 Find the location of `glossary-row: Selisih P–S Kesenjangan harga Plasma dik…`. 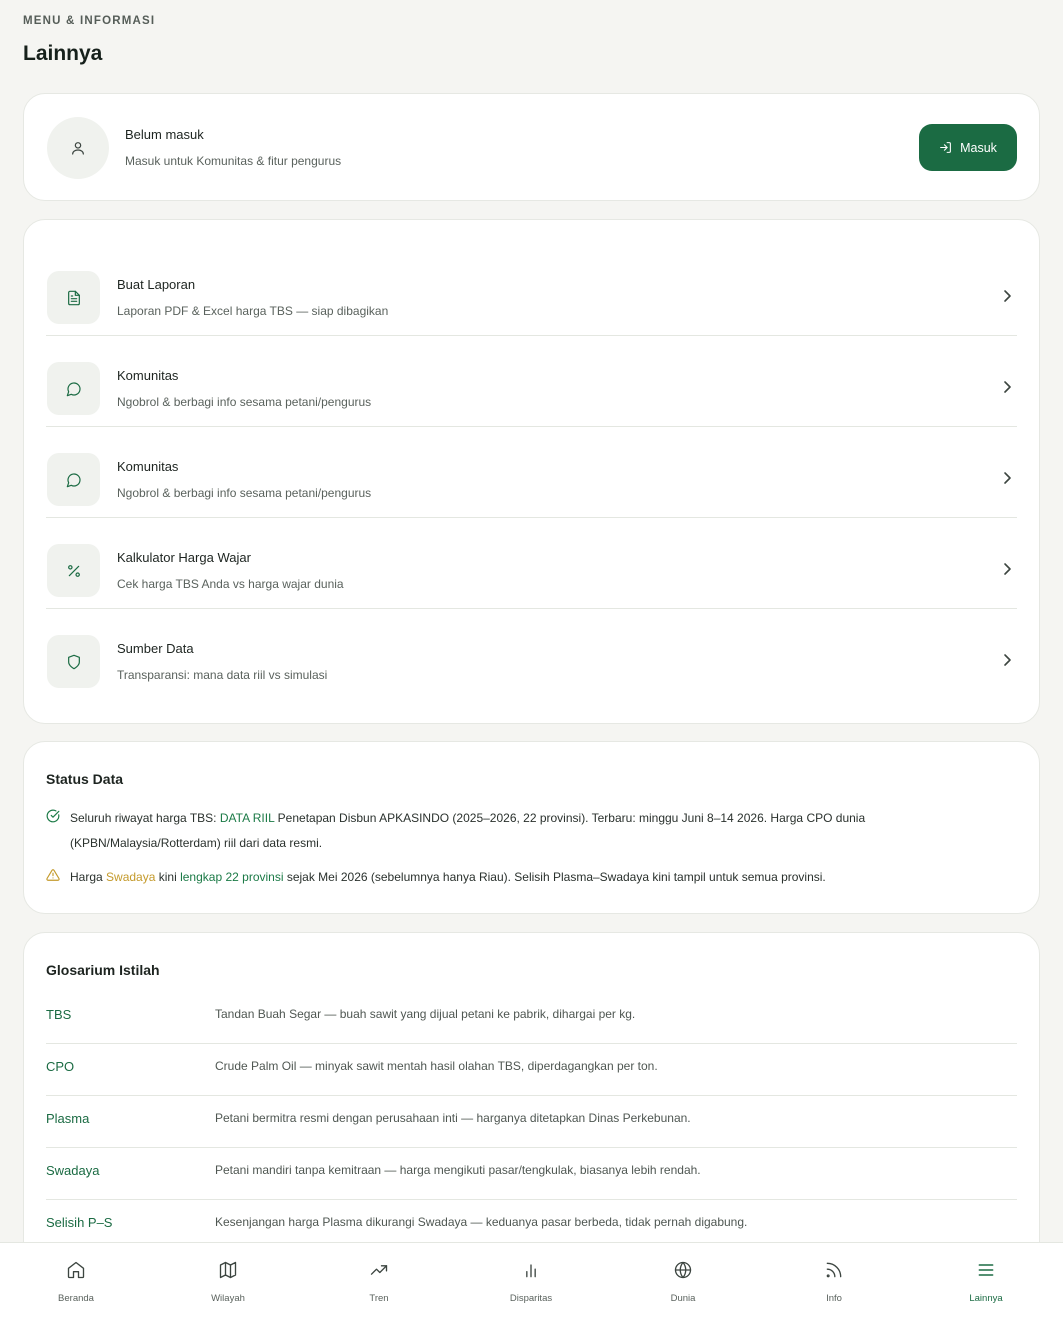

glossary-row: Selisih P–S Kesenjangan harga Plasma dik… is located at coordinates (531, 1221).